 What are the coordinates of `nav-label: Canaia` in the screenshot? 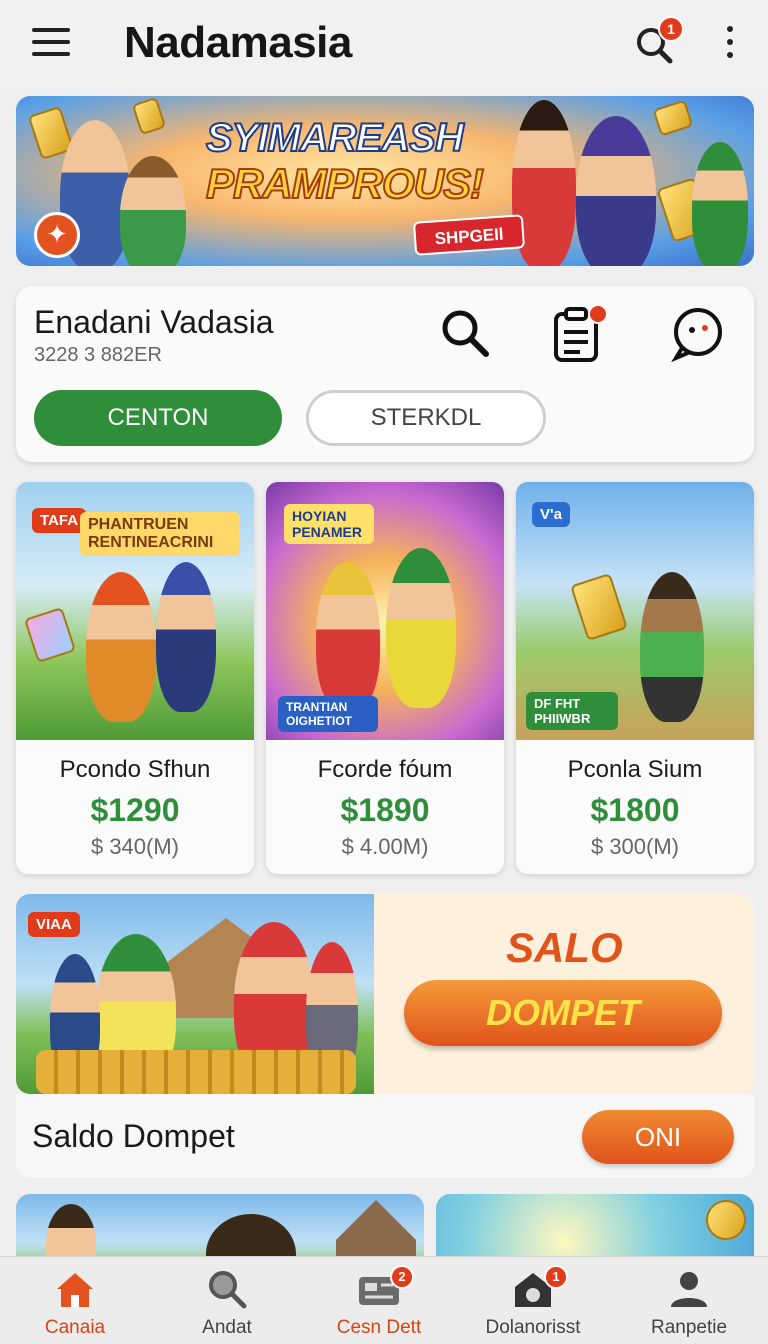 It's located at (75, 1327).